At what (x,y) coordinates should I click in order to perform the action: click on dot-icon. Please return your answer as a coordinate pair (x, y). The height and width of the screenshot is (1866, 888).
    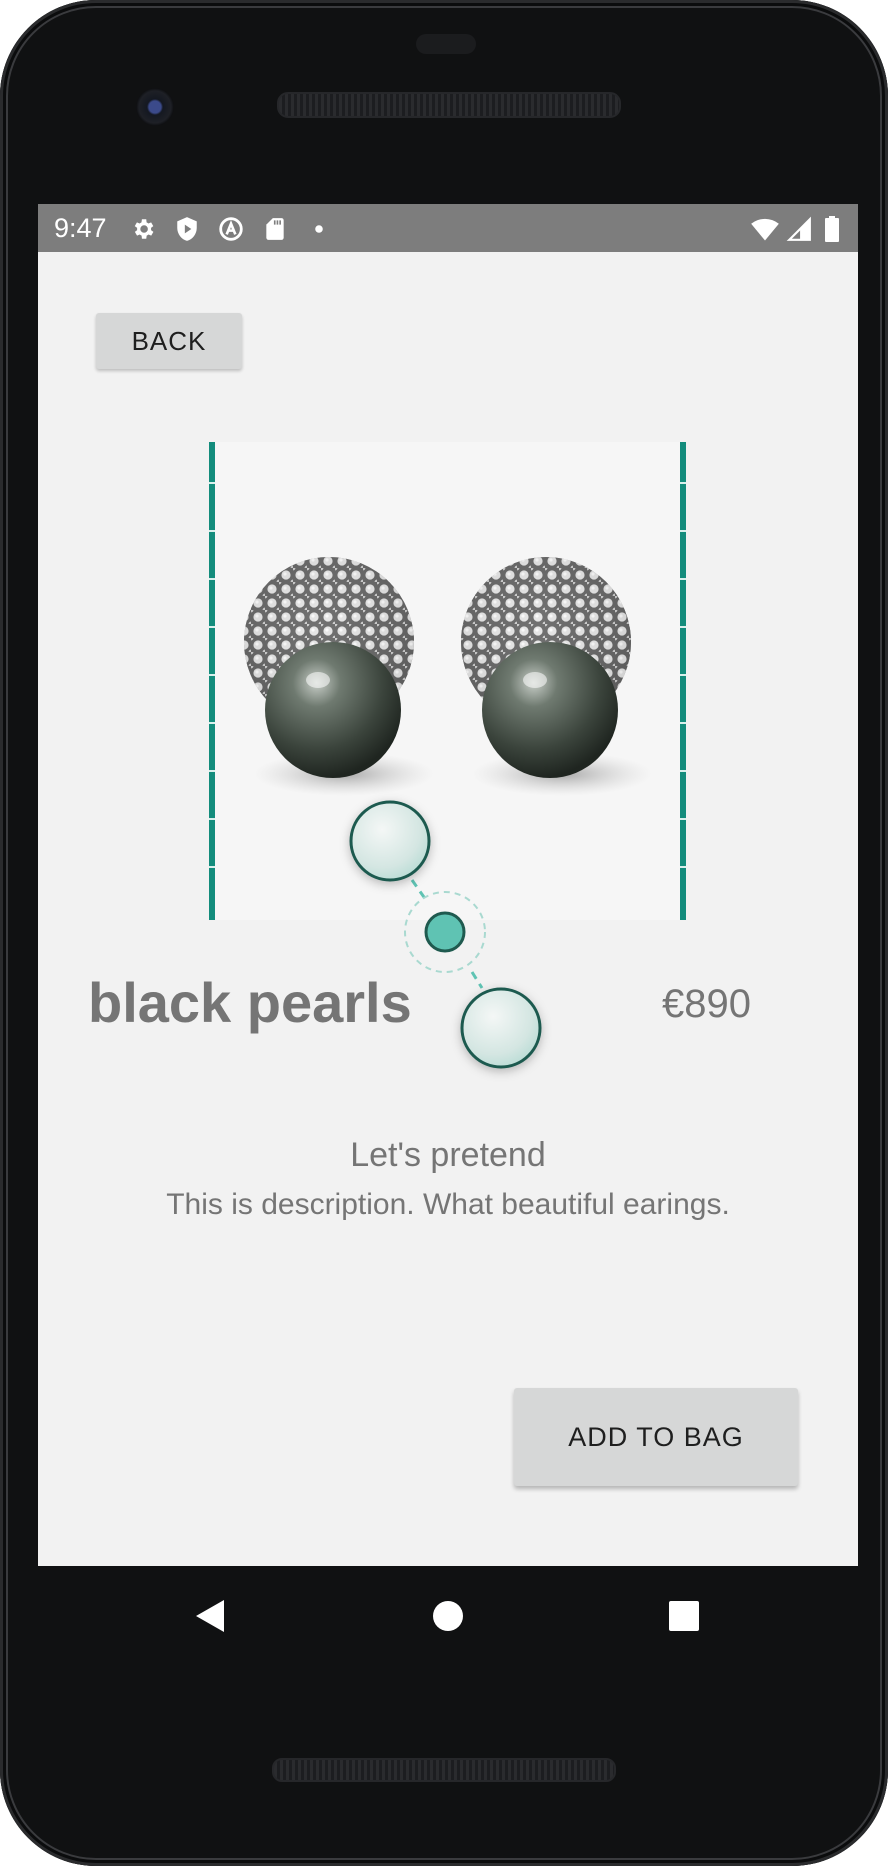
    Looking at the image, I should click on (319, 229).